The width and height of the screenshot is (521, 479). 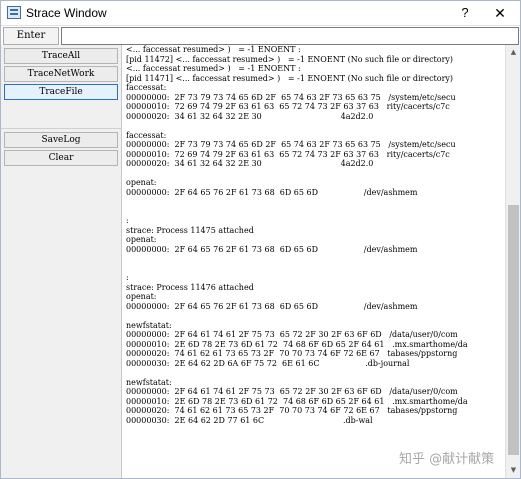 I want to click on output-line: 00000030: 2E 64 62 2D 77 61 6C .db-wal, so click(x=249, y=420).